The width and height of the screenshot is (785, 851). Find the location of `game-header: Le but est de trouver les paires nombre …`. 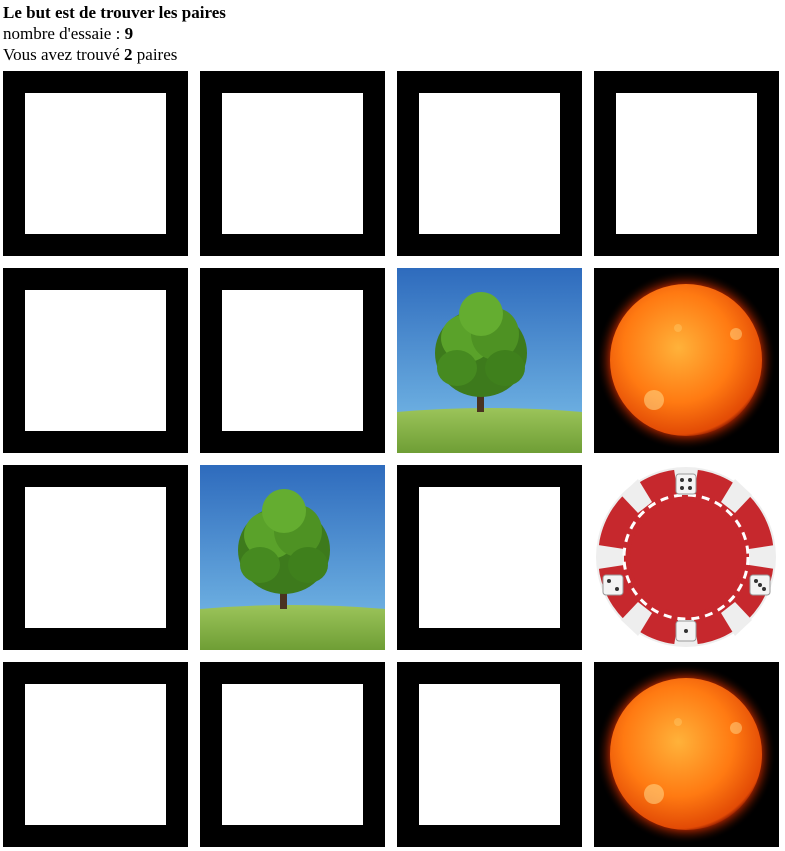

game-header: Le but est de trouver les paires nombre … is located at coordinates (114, 33).